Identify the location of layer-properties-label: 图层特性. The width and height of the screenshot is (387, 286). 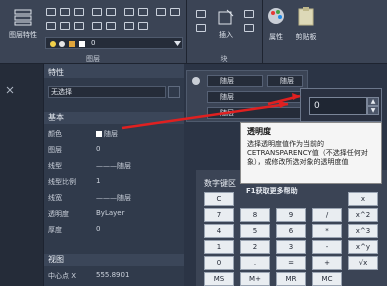
(23, 35).